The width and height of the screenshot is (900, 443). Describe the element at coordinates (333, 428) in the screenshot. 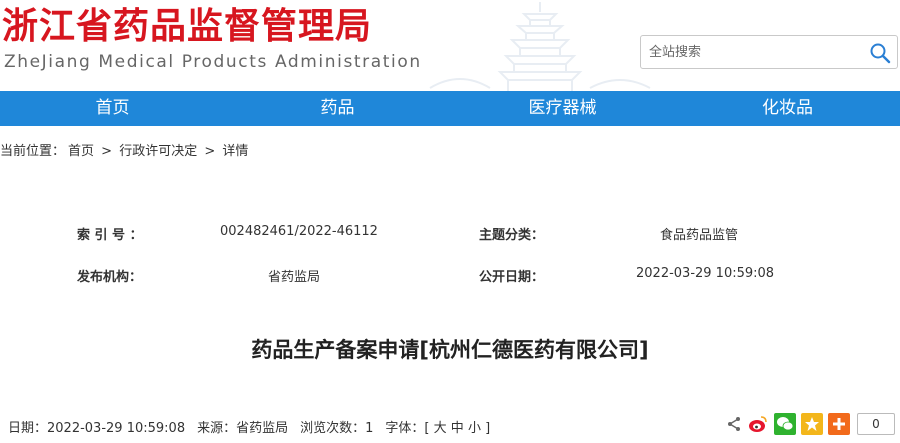

I see `meta-views-label: 浏览次数：` at that location.